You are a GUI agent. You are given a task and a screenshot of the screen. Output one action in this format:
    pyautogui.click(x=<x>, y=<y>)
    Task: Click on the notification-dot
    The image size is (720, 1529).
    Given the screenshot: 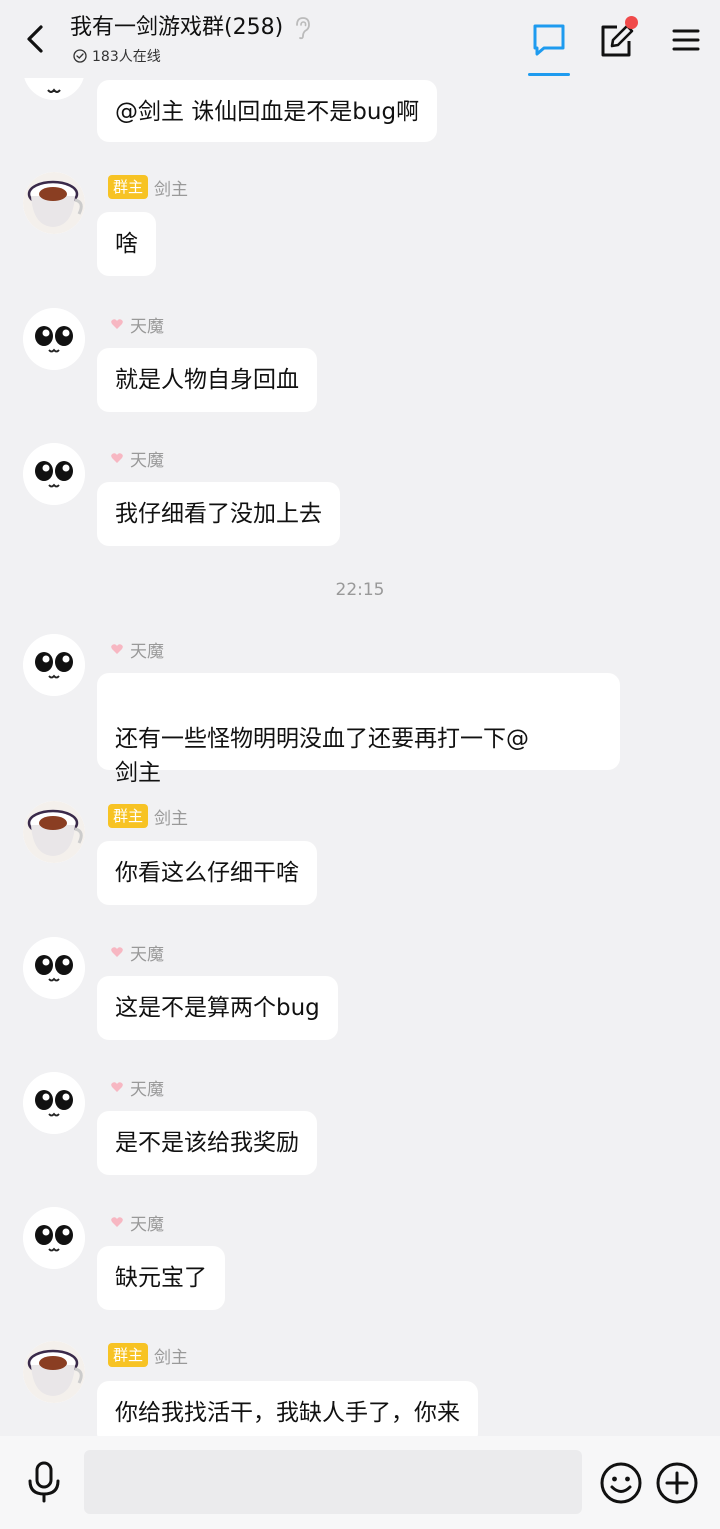 What is the action you would take?
    pyautogui.click(x=631, y=22)
    